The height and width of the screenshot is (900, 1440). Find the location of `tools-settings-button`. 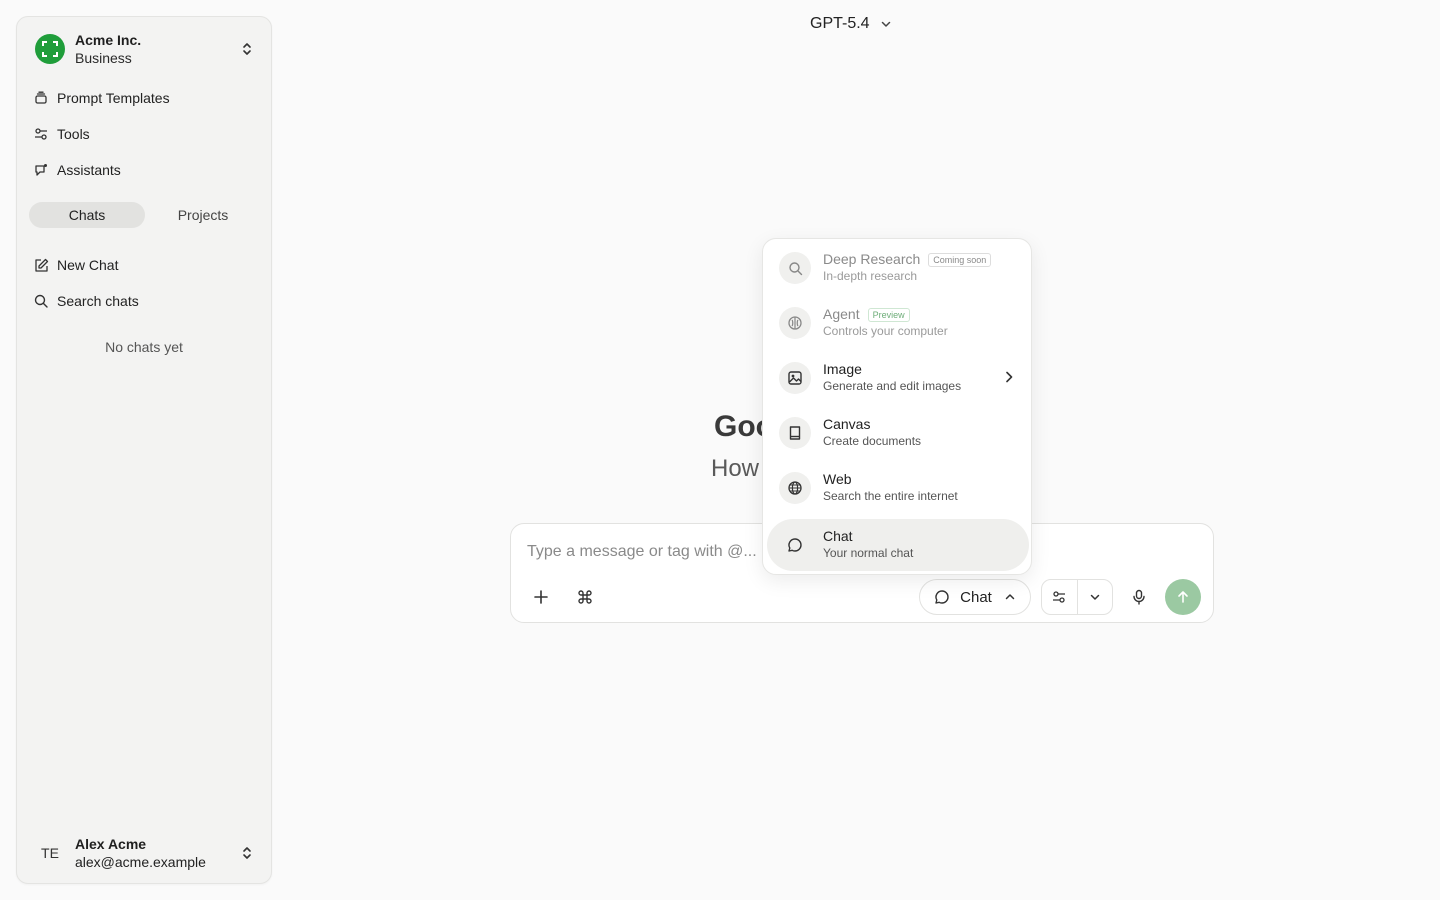

tools-settings-button is located at coordinates (1059, 597).